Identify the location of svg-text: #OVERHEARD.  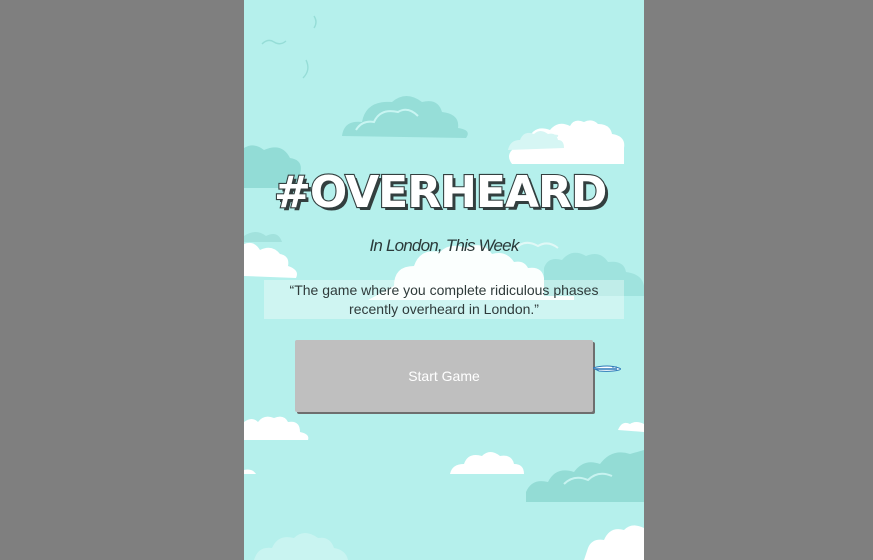
(440, 192).